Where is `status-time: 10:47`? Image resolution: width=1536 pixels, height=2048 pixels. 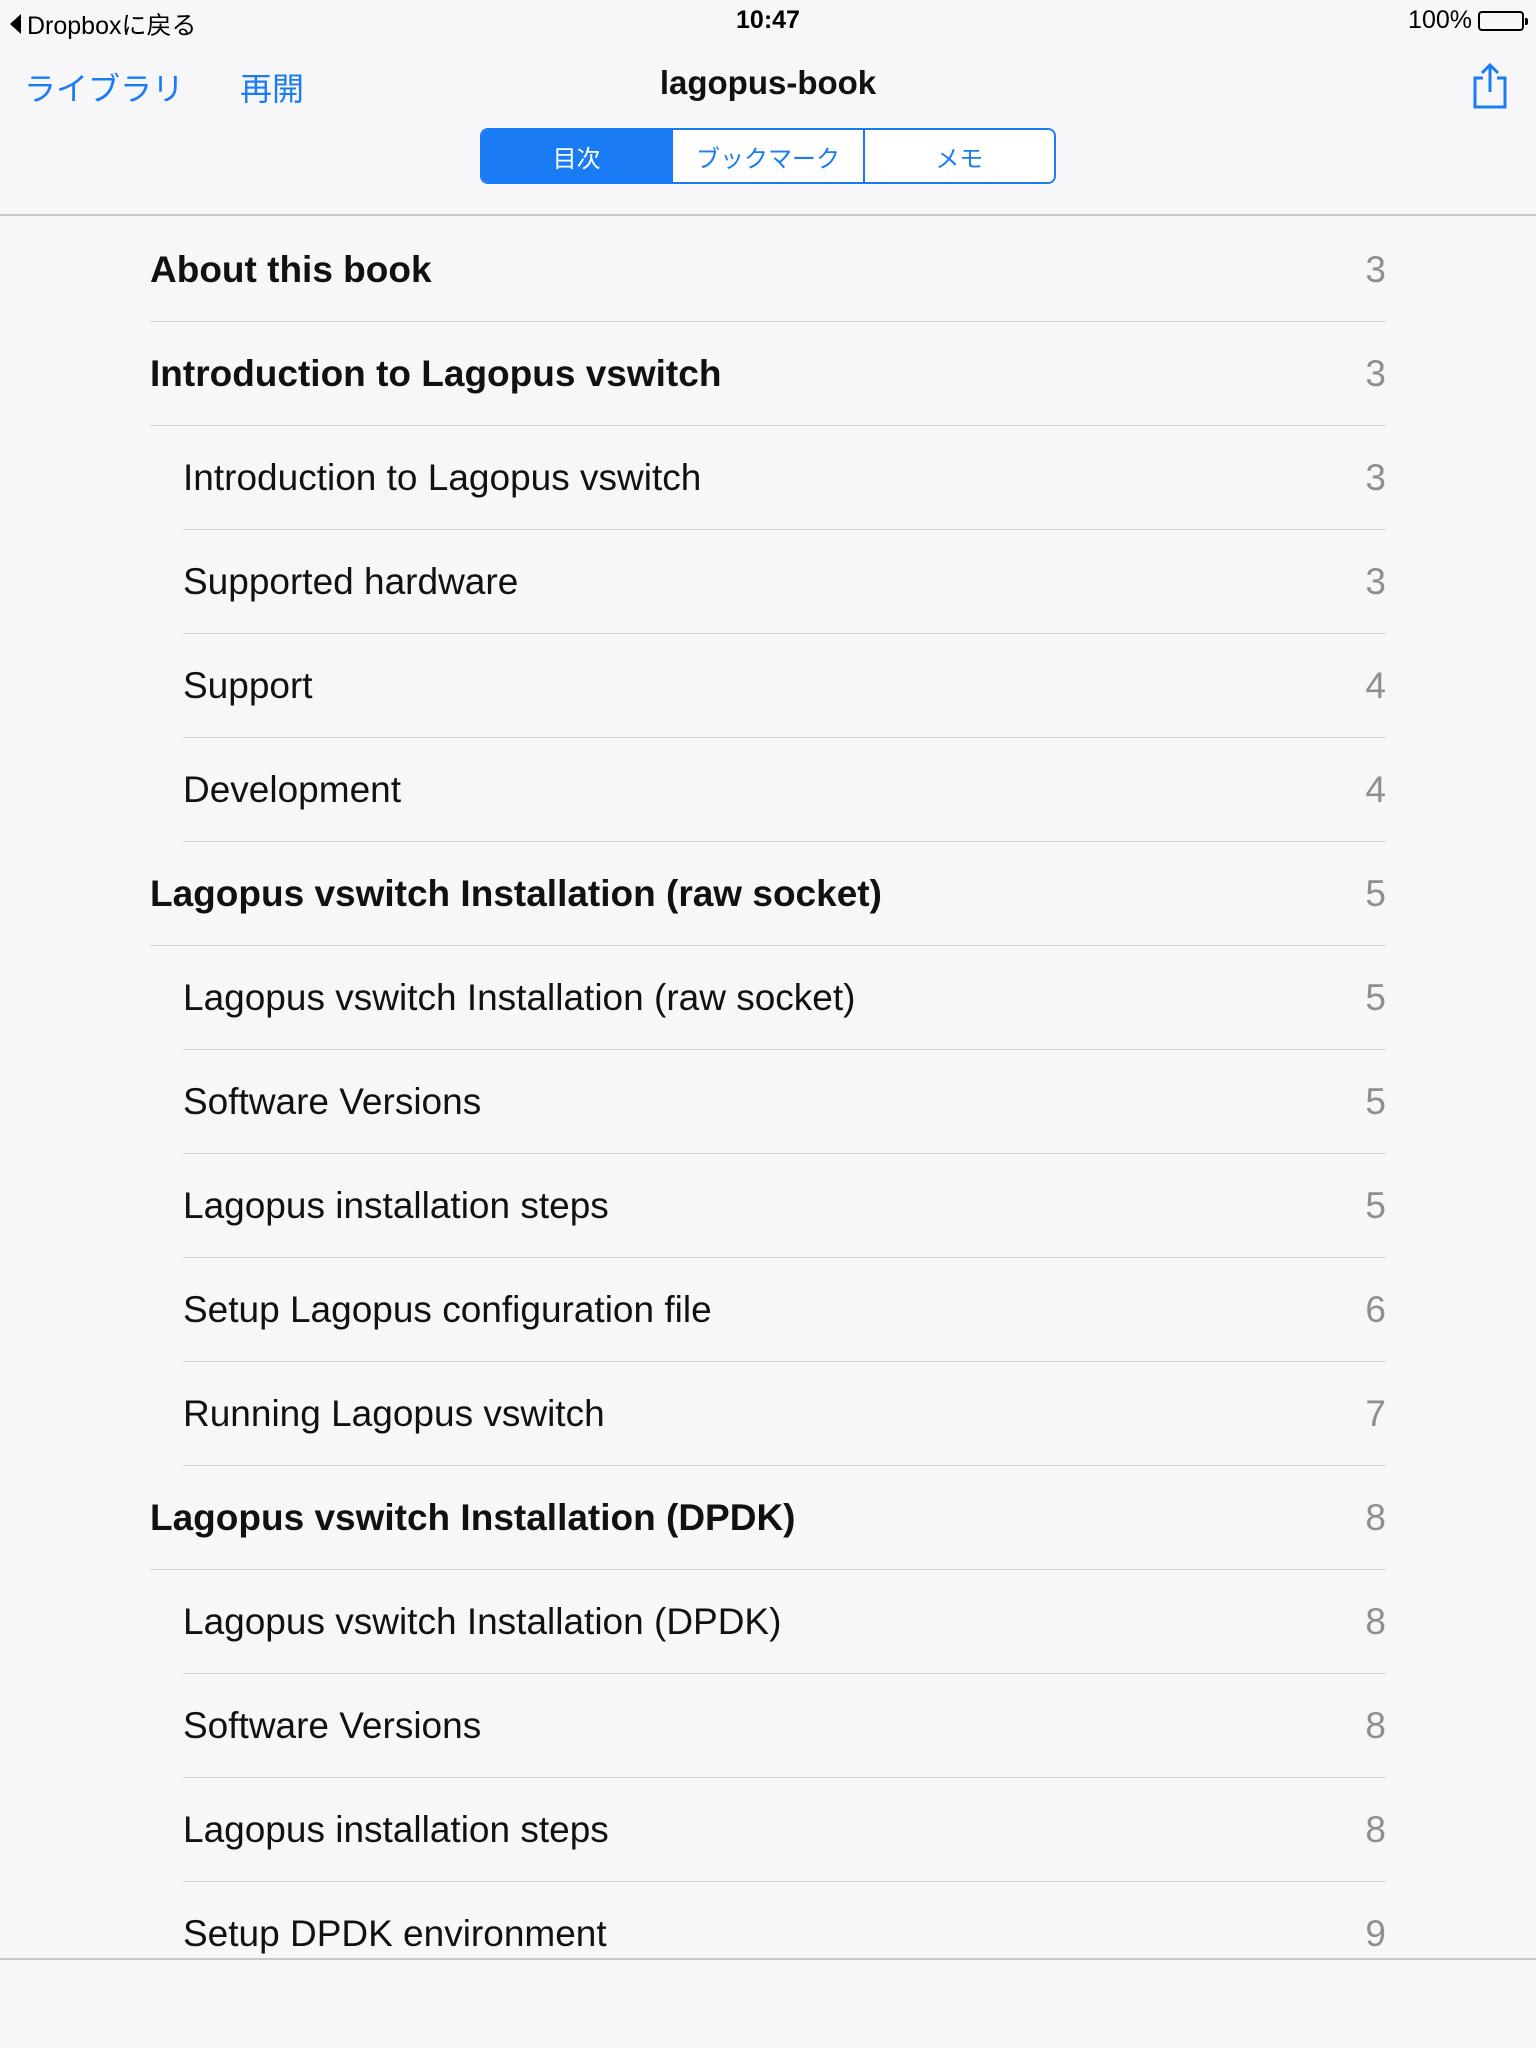
status-time: 10:47 is located at coordinates (768, 20).